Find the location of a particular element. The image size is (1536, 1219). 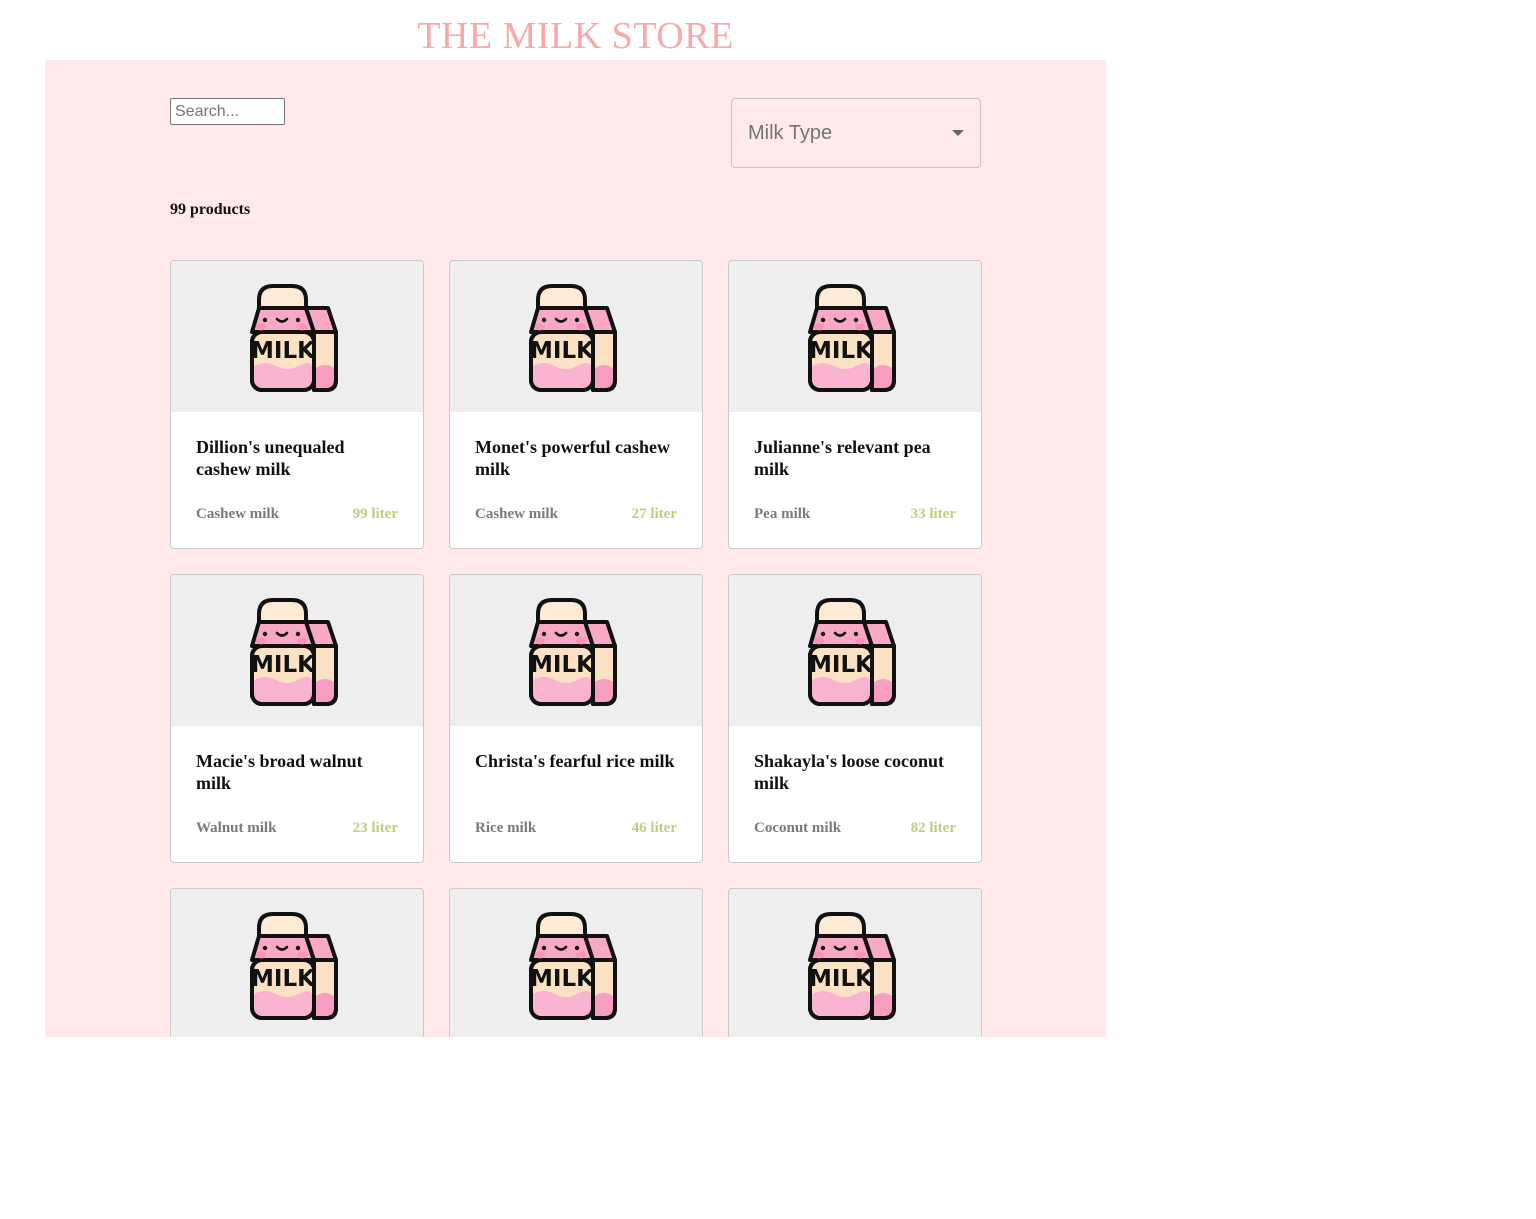

milk-type-select-label: Milk Type is located at coordinates (790, 132).